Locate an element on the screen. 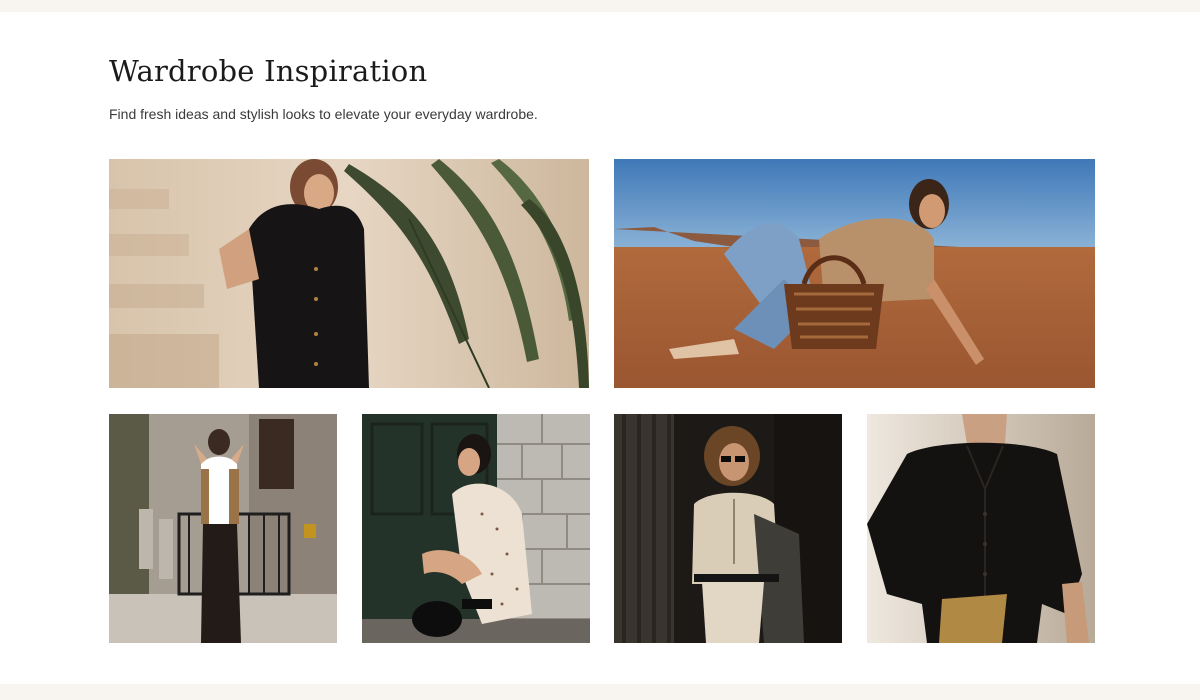 The image size is (1200, 700). gallery-image-black-knit-dress is located at coordinates (349, 273).